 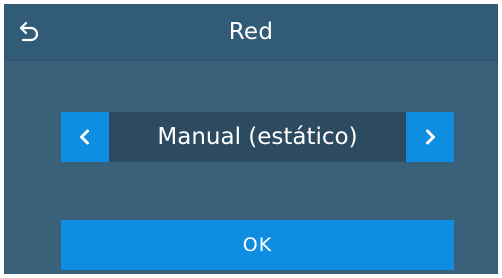 I want to click on back-button, so click(x=30, y=32).